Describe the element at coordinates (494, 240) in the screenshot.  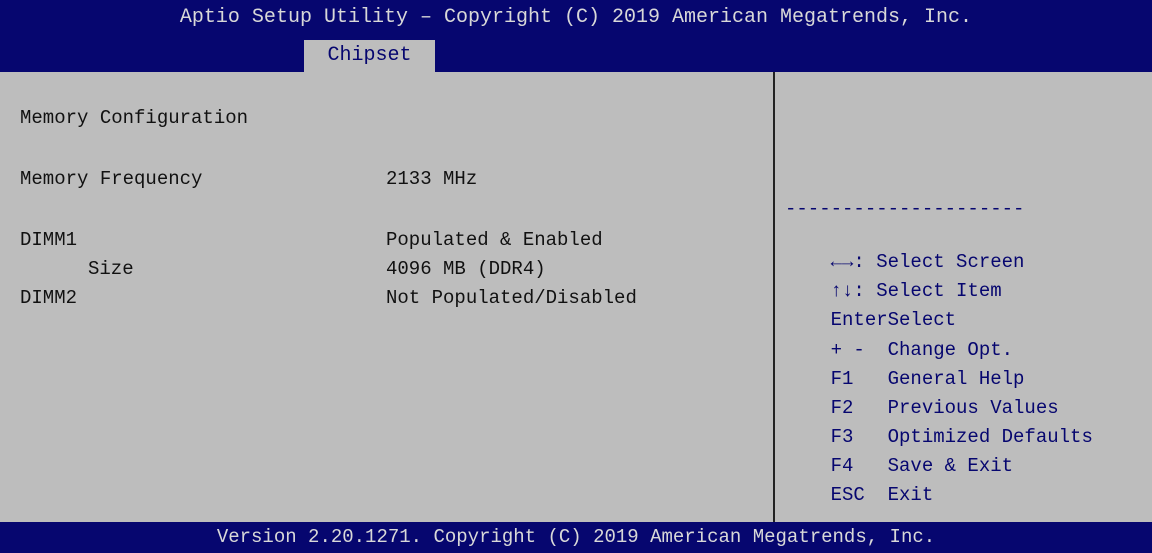
I see `dimm1-value: Populated & Enabled` at that location.